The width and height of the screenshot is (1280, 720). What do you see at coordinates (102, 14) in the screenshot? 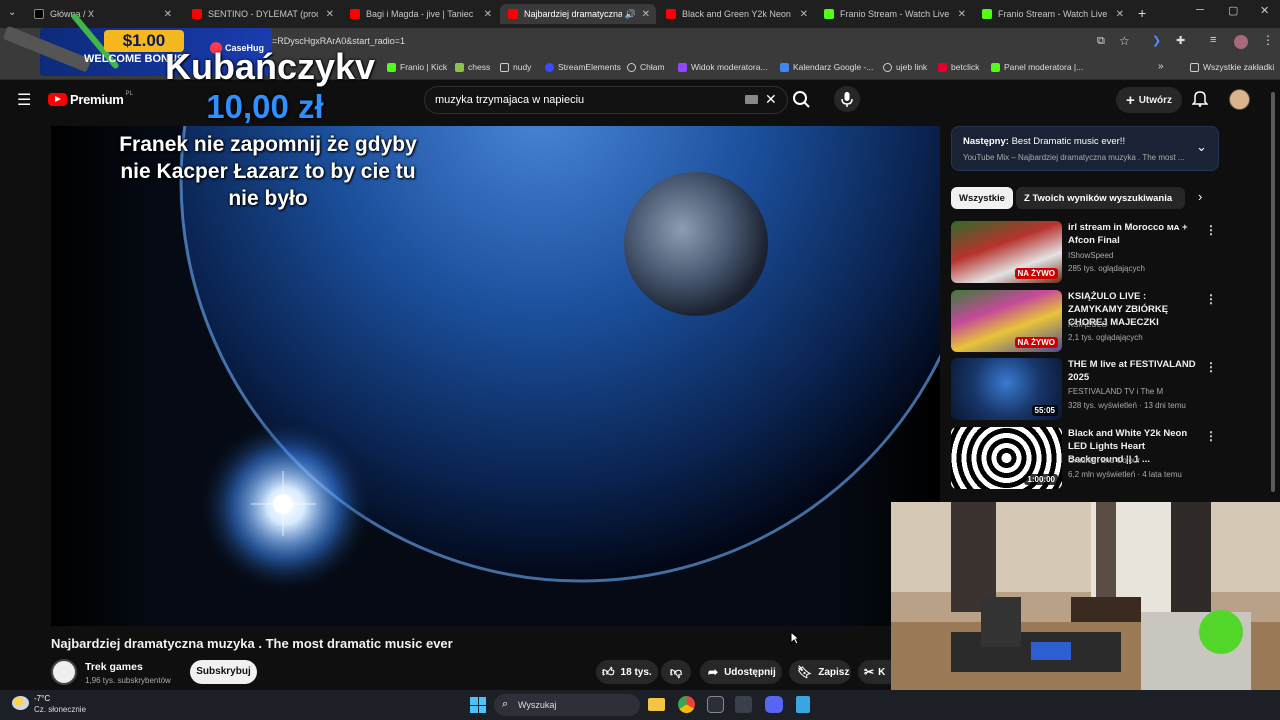
I see `browser-tab: Główna / X ✕` at bounding box center [102, 14].